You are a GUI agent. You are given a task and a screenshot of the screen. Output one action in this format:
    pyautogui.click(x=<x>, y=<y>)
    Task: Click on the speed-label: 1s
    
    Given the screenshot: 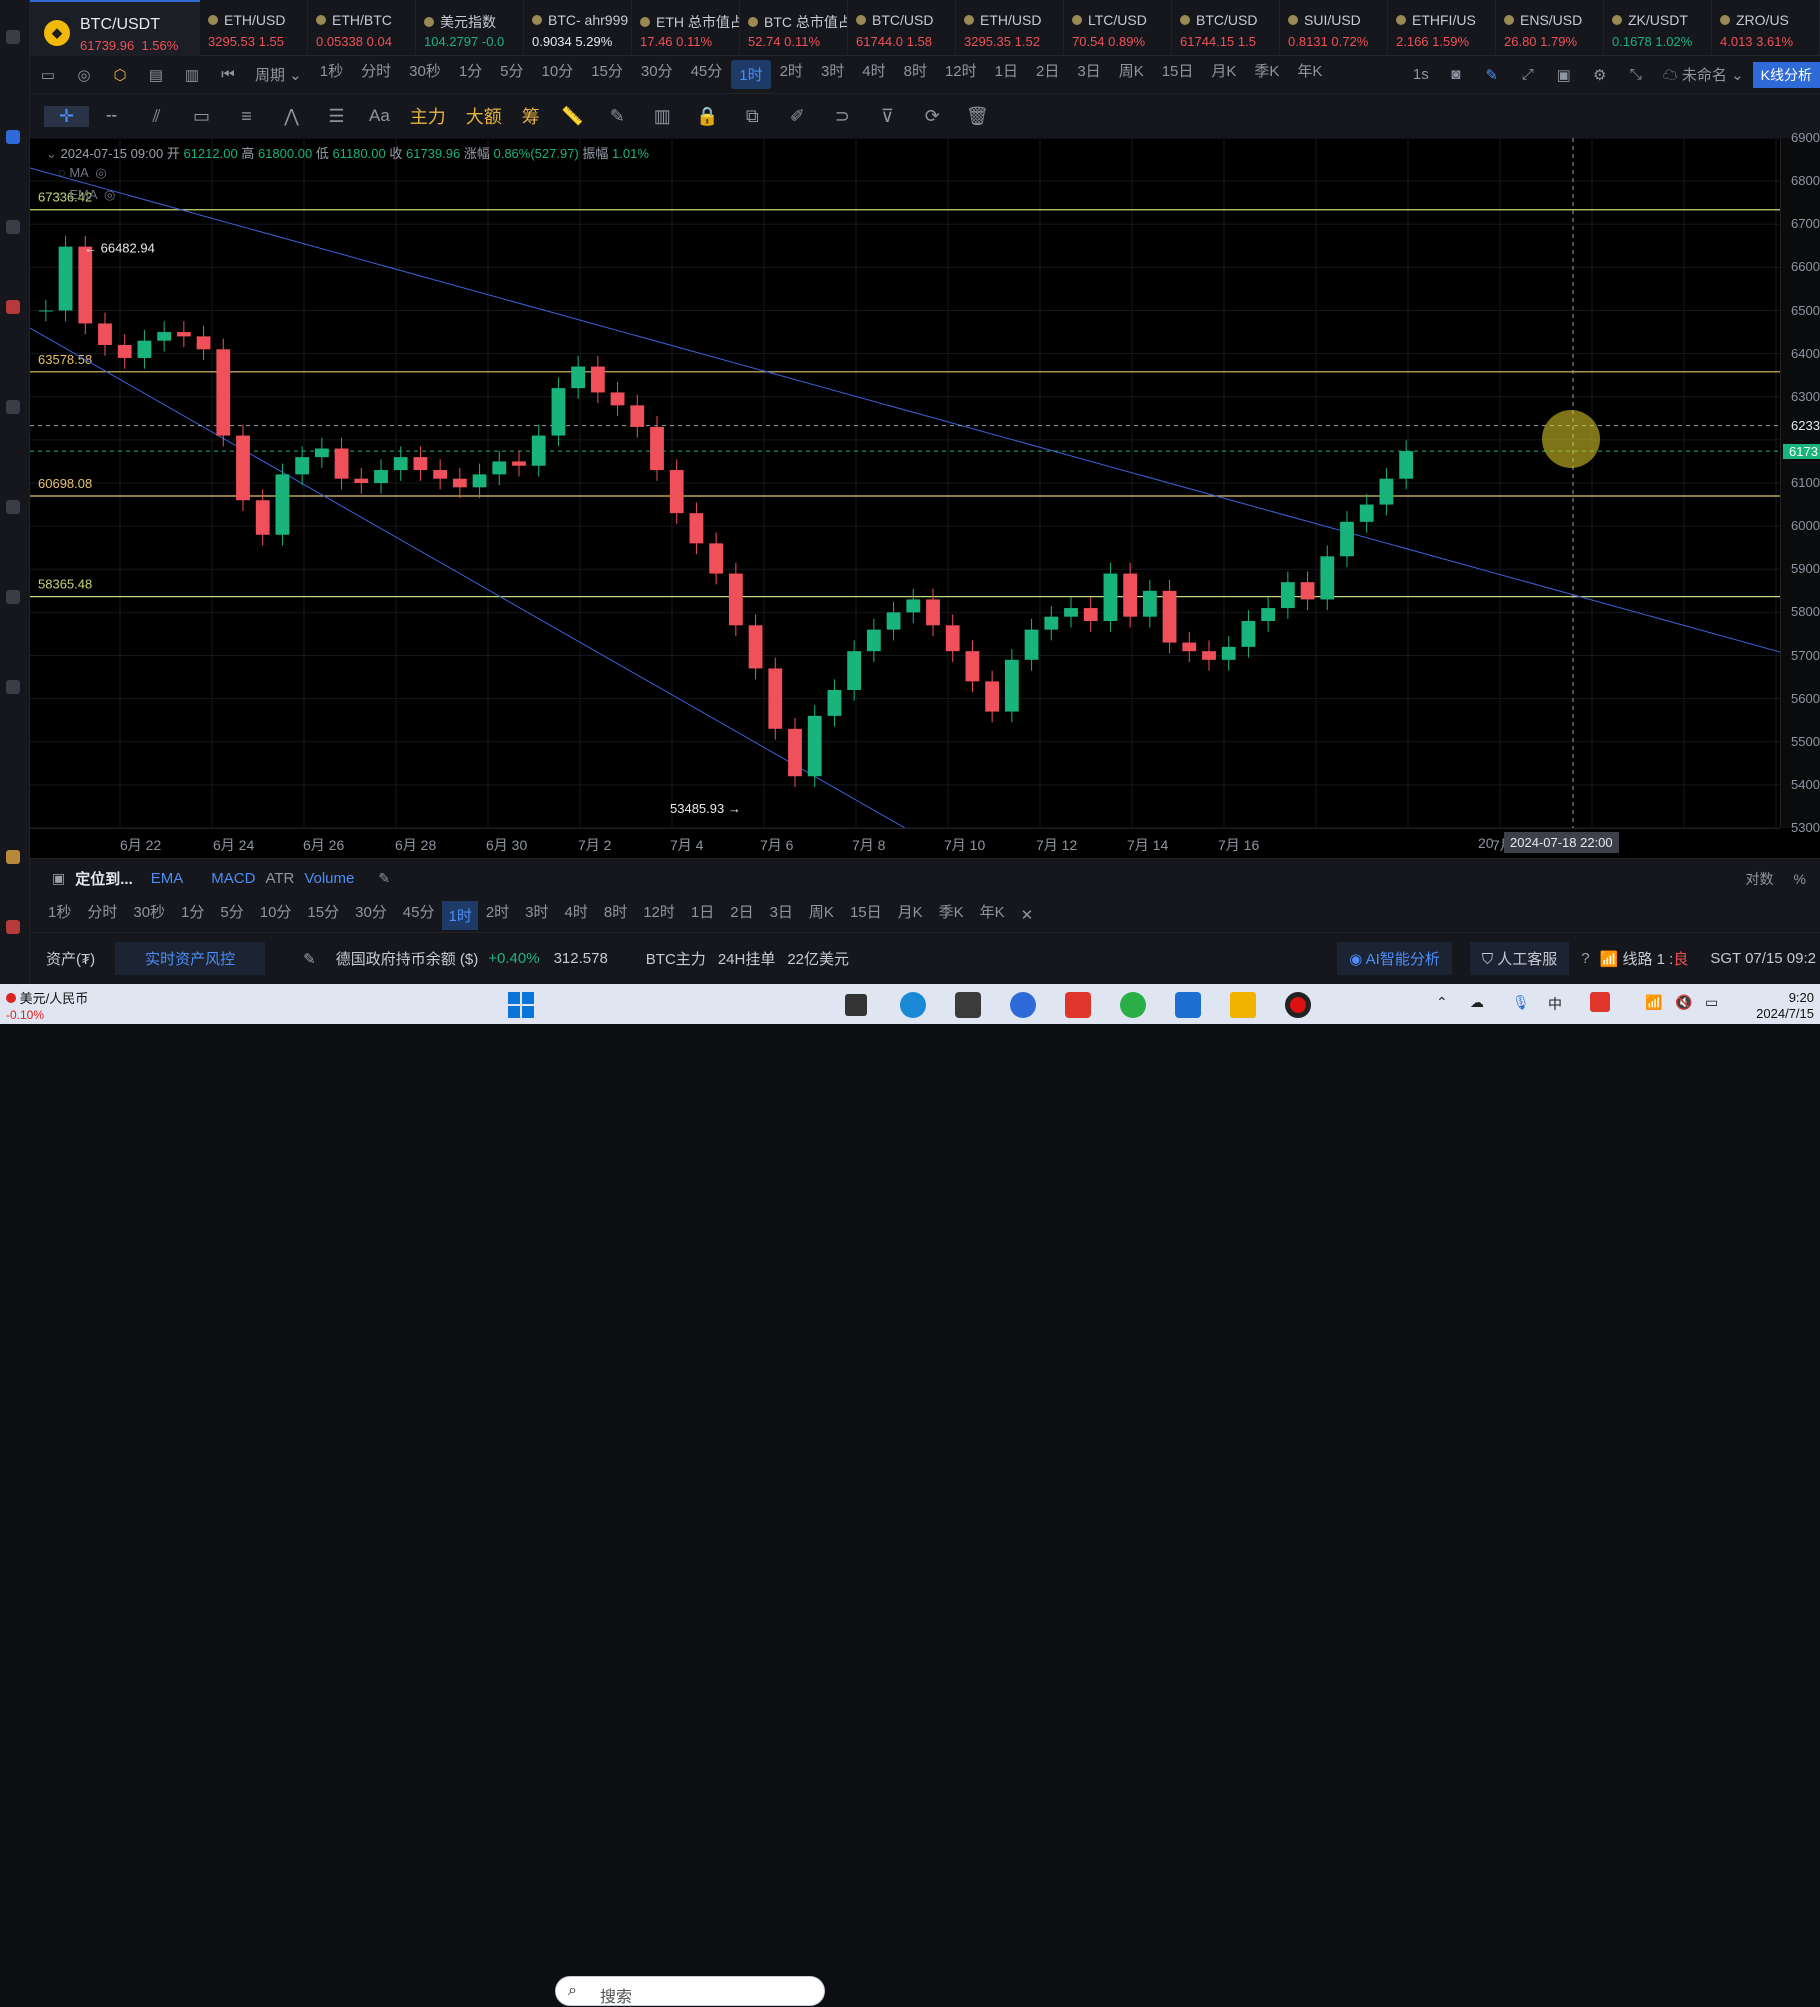 What is the action you would take?
    pyautogui.click(x=1421, y=74)
    